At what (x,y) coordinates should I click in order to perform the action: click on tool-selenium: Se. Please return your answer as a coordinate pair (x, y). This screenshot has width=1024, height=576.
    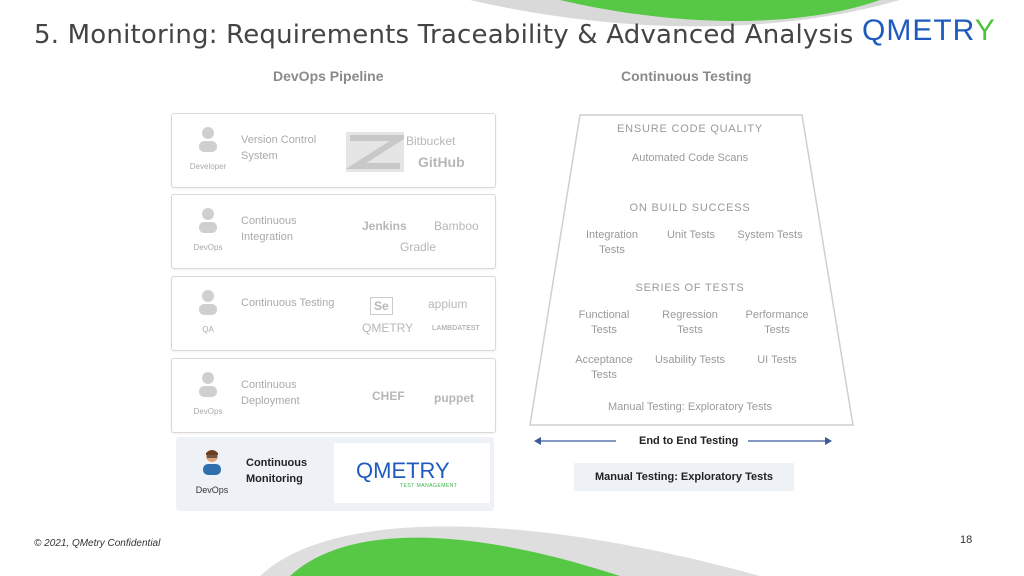
    Looking at the image, I should click on (381, 306).